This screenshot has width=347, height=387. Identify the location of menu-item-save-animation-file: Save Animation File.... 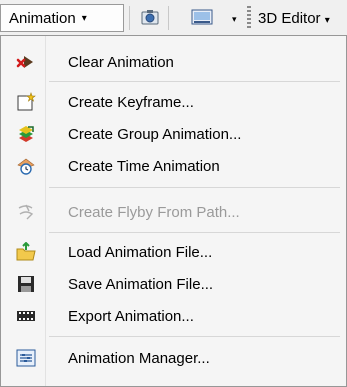
(173, 284).